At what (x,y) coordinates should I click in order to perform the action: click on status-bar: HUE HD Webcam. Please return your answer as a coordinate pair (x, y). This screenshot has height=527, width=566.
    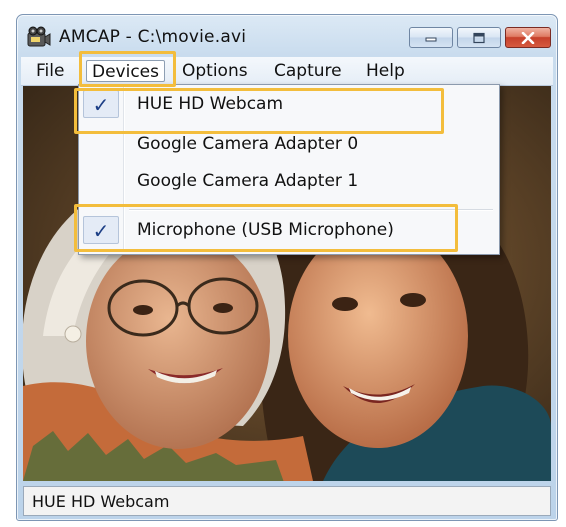
    Looking at the image, I should click on (287, 501).